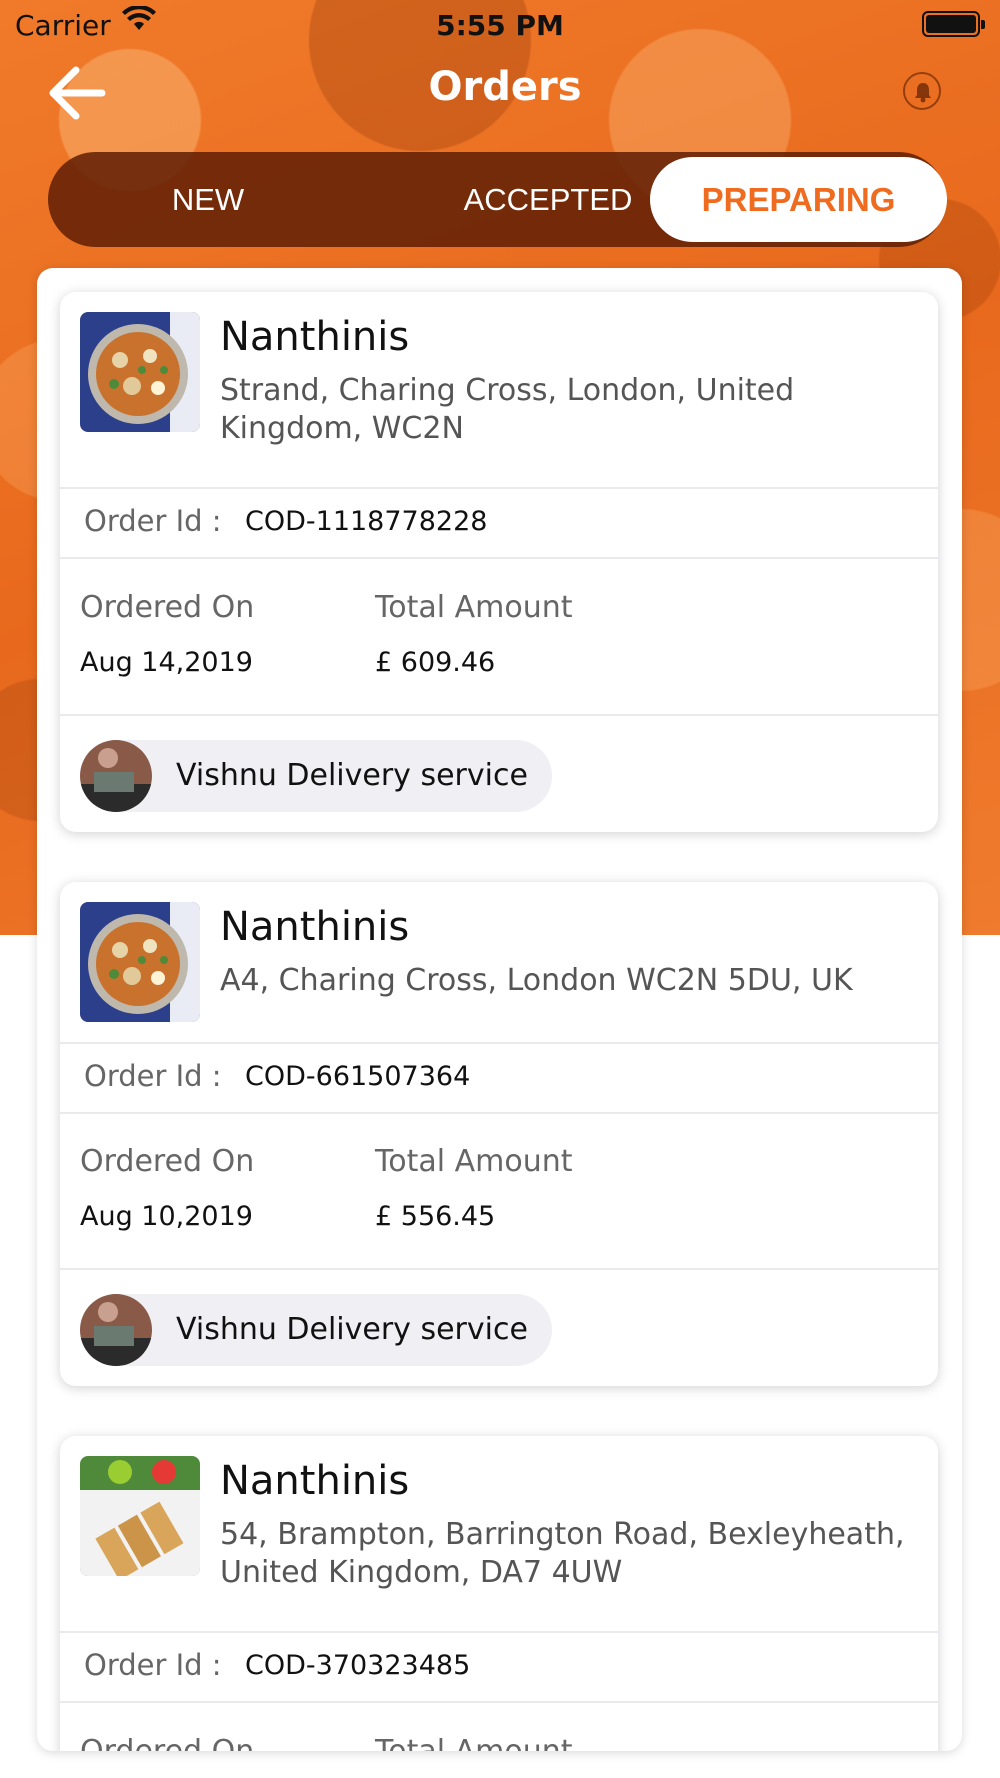 This screenshot has height=1778, width=1000. I want to click on tab-new: NEW, so click(208, 199).